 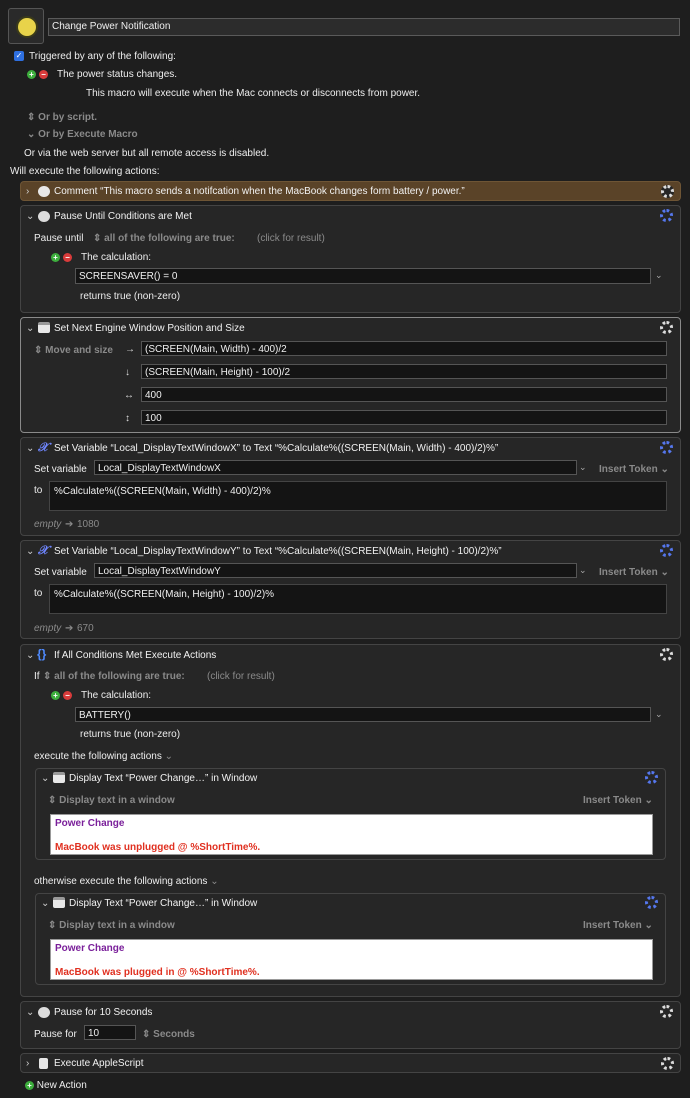 What do you see at coordinates (73, 350) in the screenshot?
I see `move-size-popup: ⇕ Move and size` at bounding box center [73, 350].